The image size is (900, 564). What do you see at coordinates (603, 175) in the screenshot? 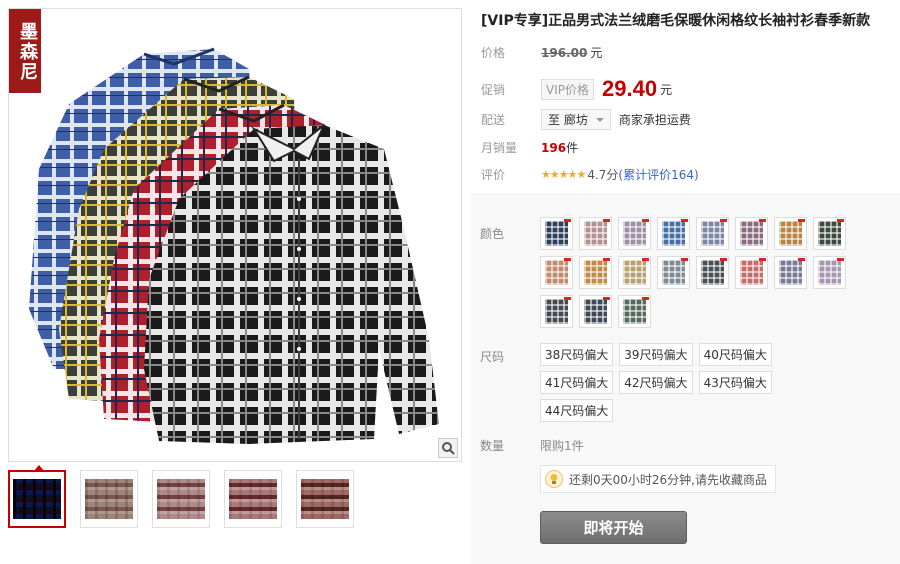
I see `rating-score: 4.7分` at bounding box center [603, 175].